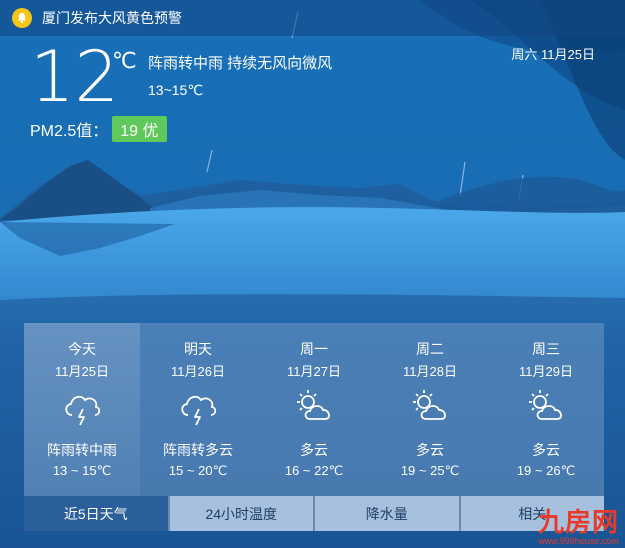 This screenshot has width=625, height=548. What do you see at coordinates (198, 349) in the screenshot?
I see `day-name: 明天` at bounding box center [198, 349].